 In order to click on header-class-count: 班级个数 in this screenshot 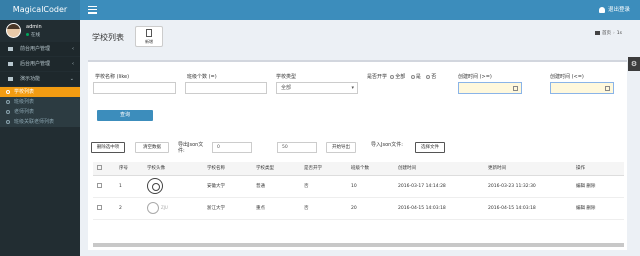, I will do `click(370, 169)`.